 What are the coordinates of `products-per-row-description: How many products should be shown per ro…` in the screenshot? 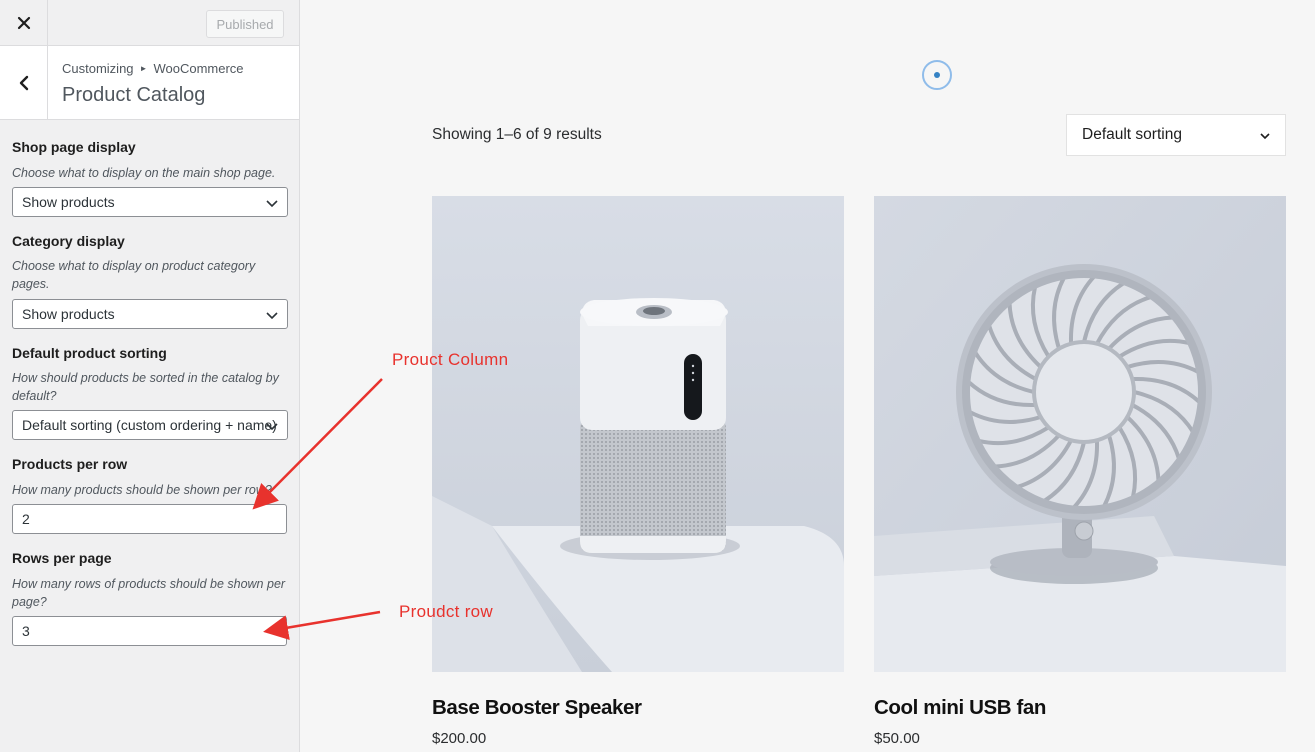 It's located at (142, 490).